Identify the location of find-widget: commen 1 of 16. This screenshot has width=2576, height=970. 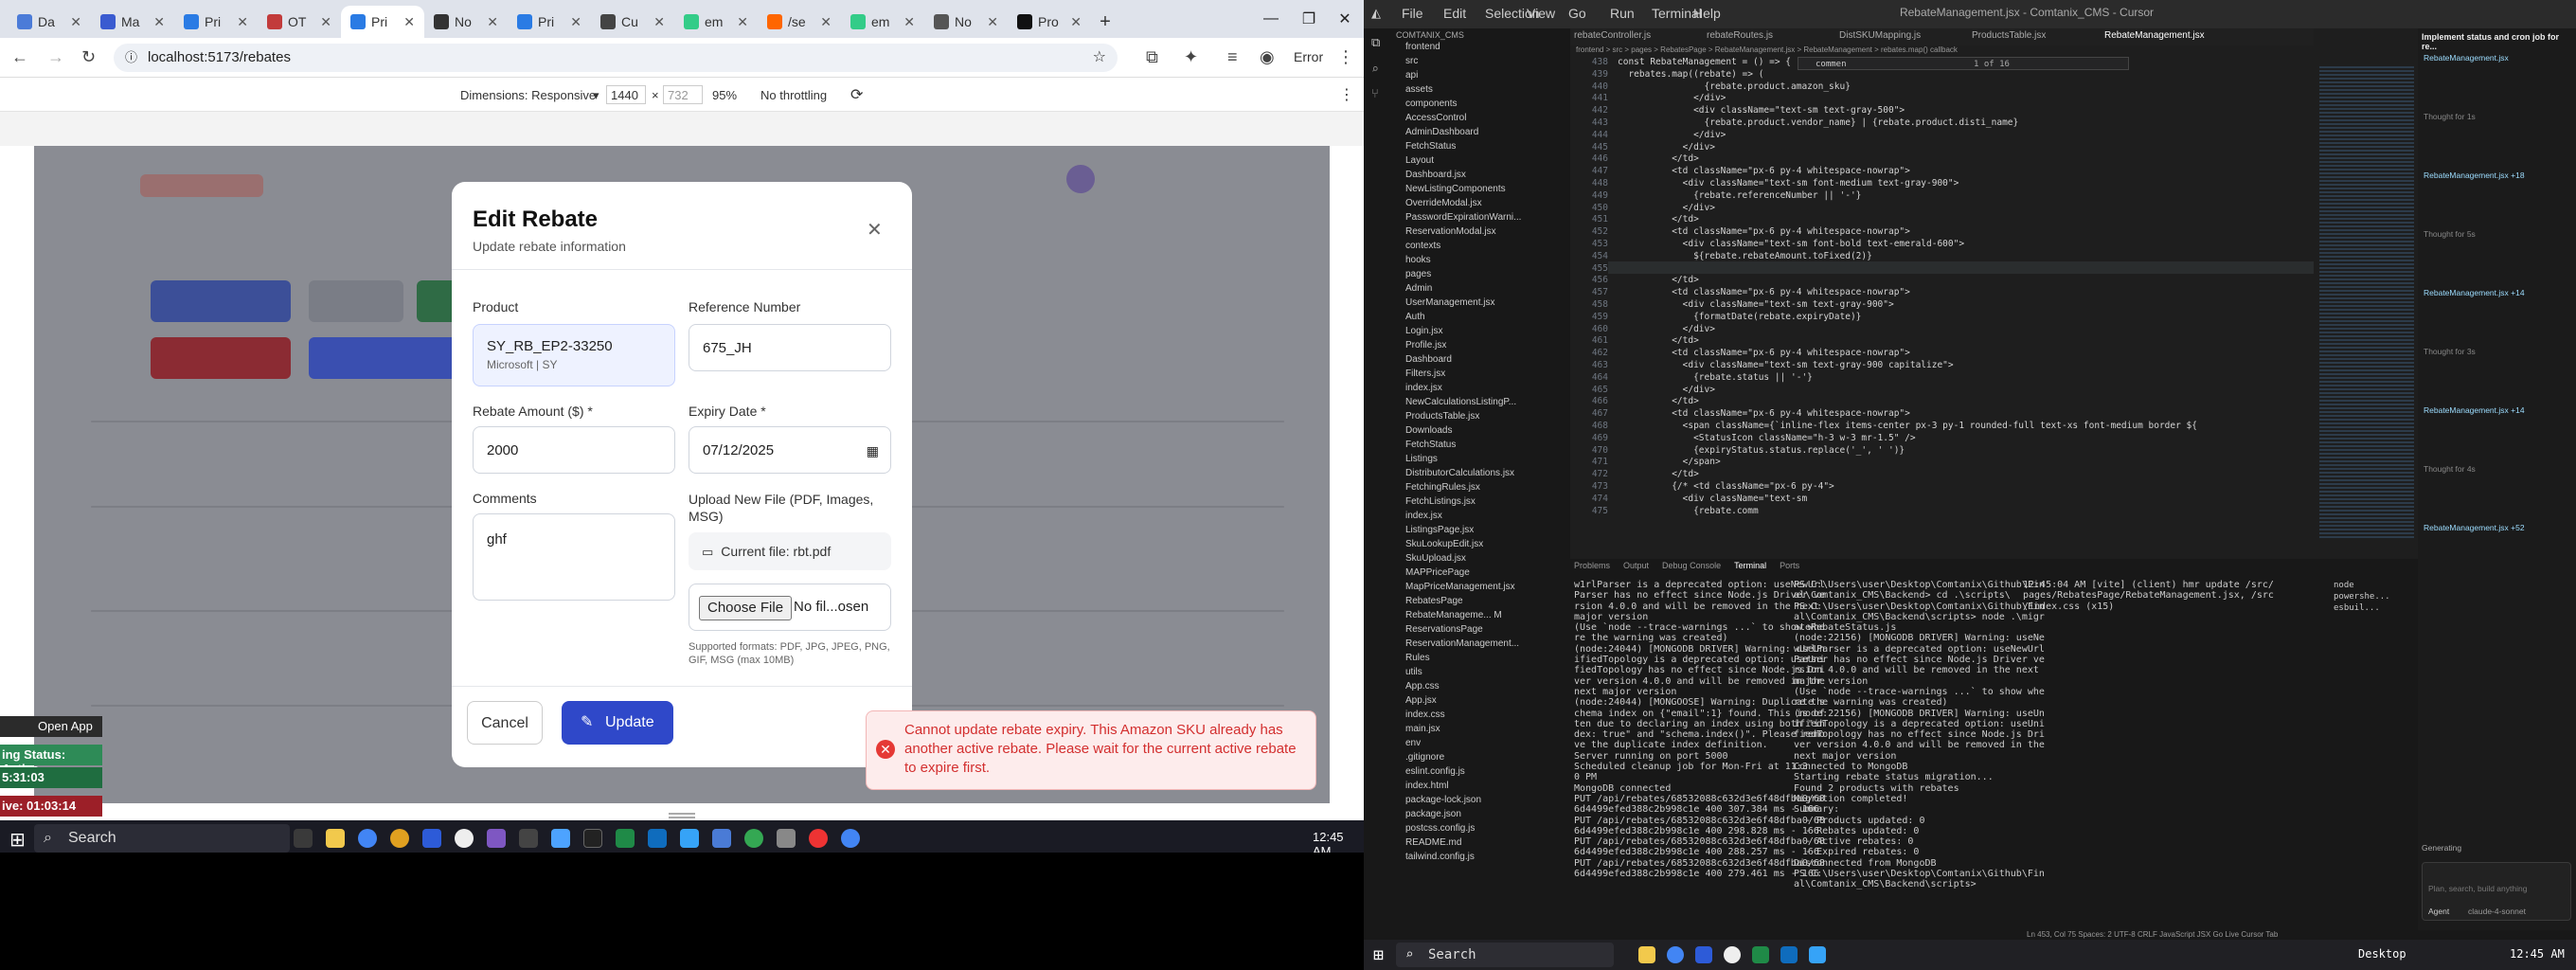
(1963, 63).